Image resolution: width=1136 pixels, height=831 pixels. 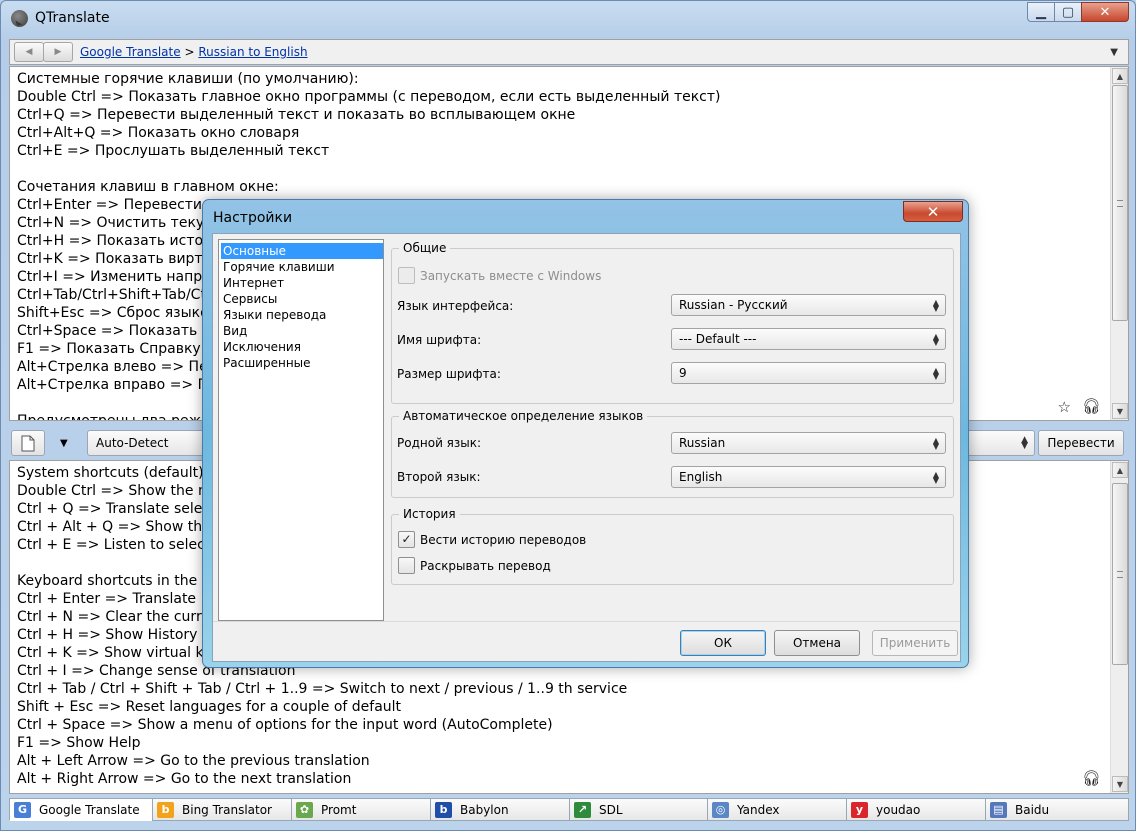 I want to click on dialog-separator, so click(x=586, y=621).